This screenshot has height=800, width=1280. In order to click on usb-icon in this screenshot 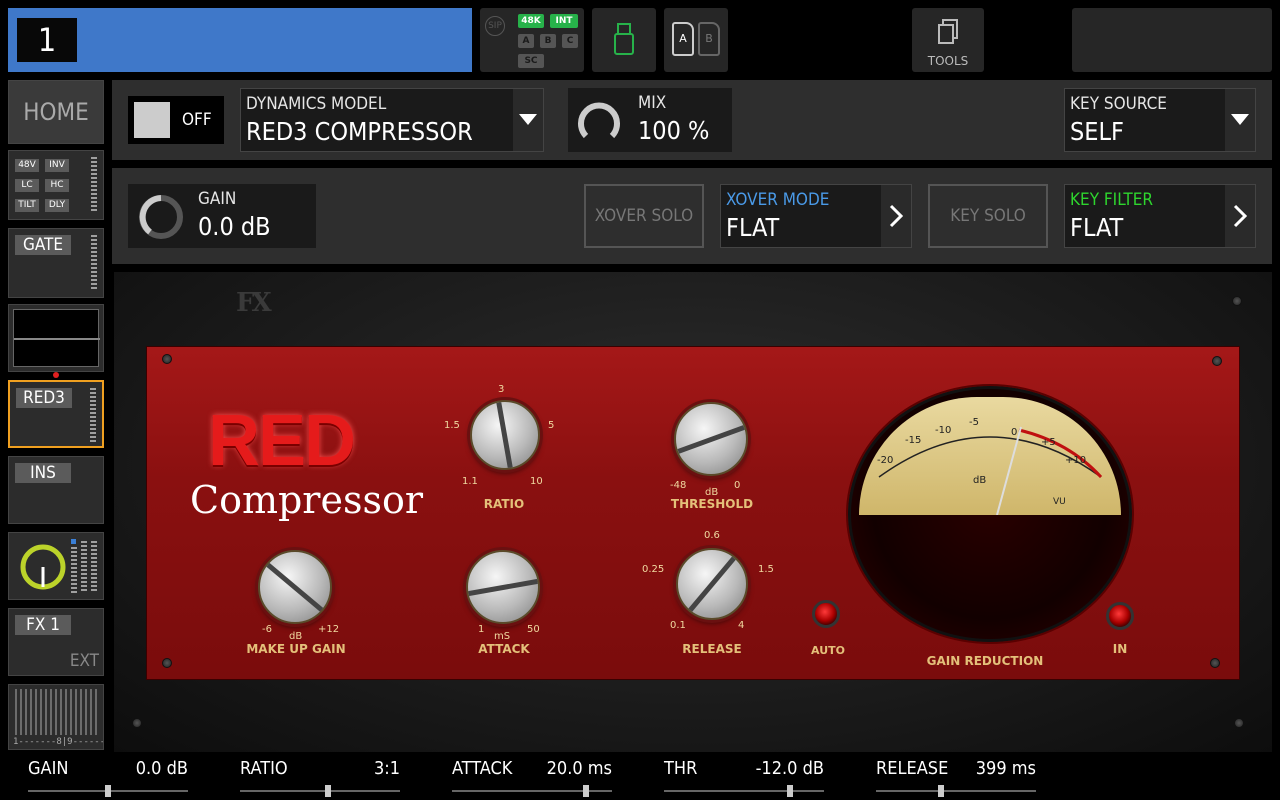, I will do `click(624, 39)`.